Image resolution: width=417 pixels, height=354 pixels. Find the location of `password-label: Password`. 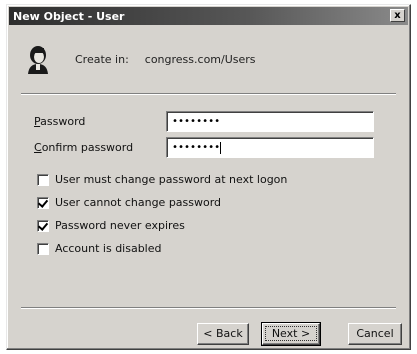

password-label: Password is located at coordinates (59, 121).